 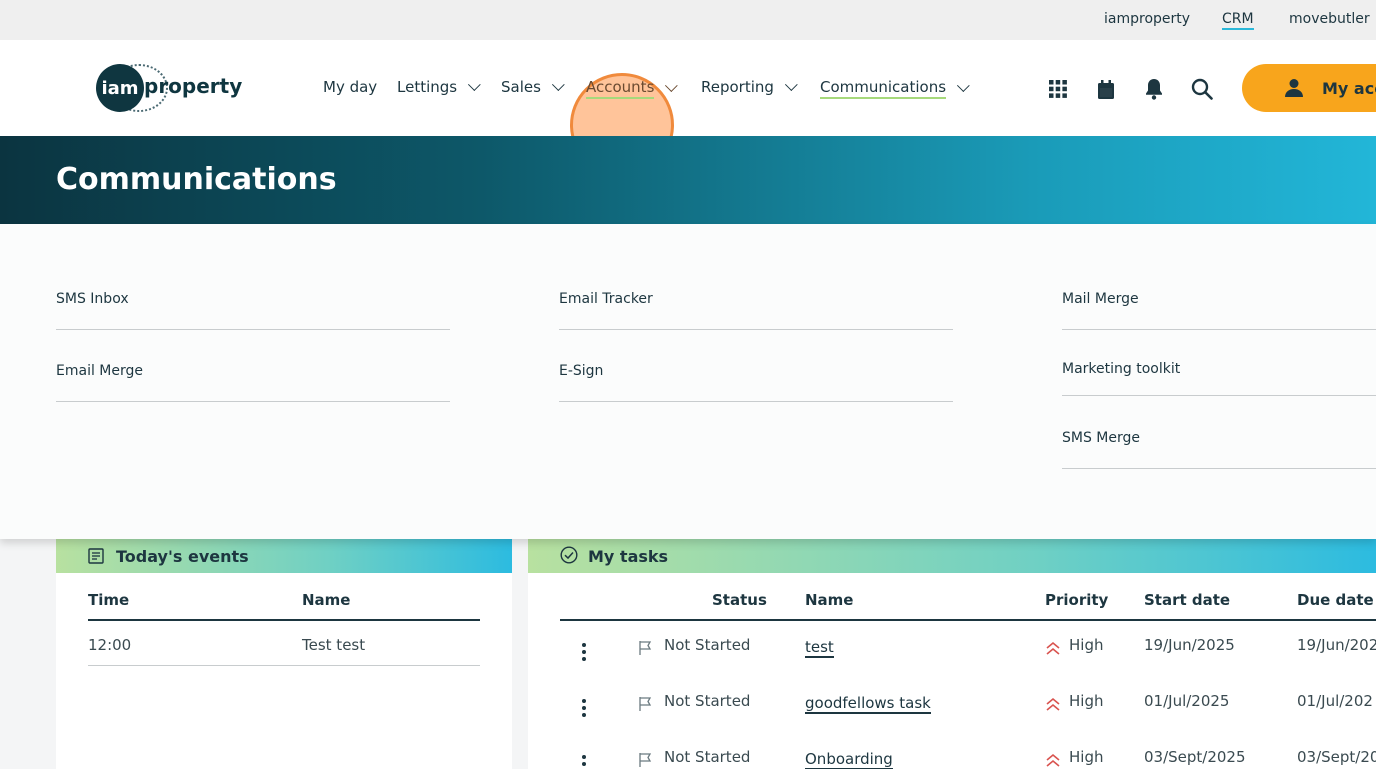 What do you see at coordinates (120, 88) in the screenshot?
I see `logo-mark: iam` at bounding box center [120, 88].